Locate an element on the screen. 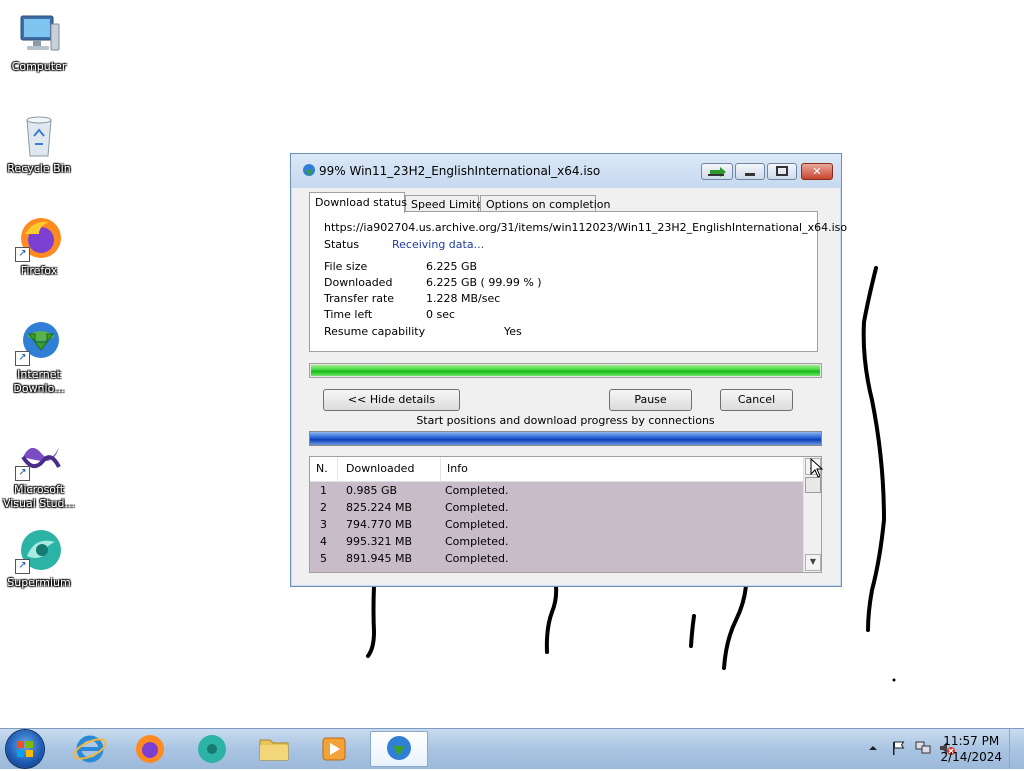 The image size is (1024, 771). row-number: 2 is located at coordinates (323, 507).